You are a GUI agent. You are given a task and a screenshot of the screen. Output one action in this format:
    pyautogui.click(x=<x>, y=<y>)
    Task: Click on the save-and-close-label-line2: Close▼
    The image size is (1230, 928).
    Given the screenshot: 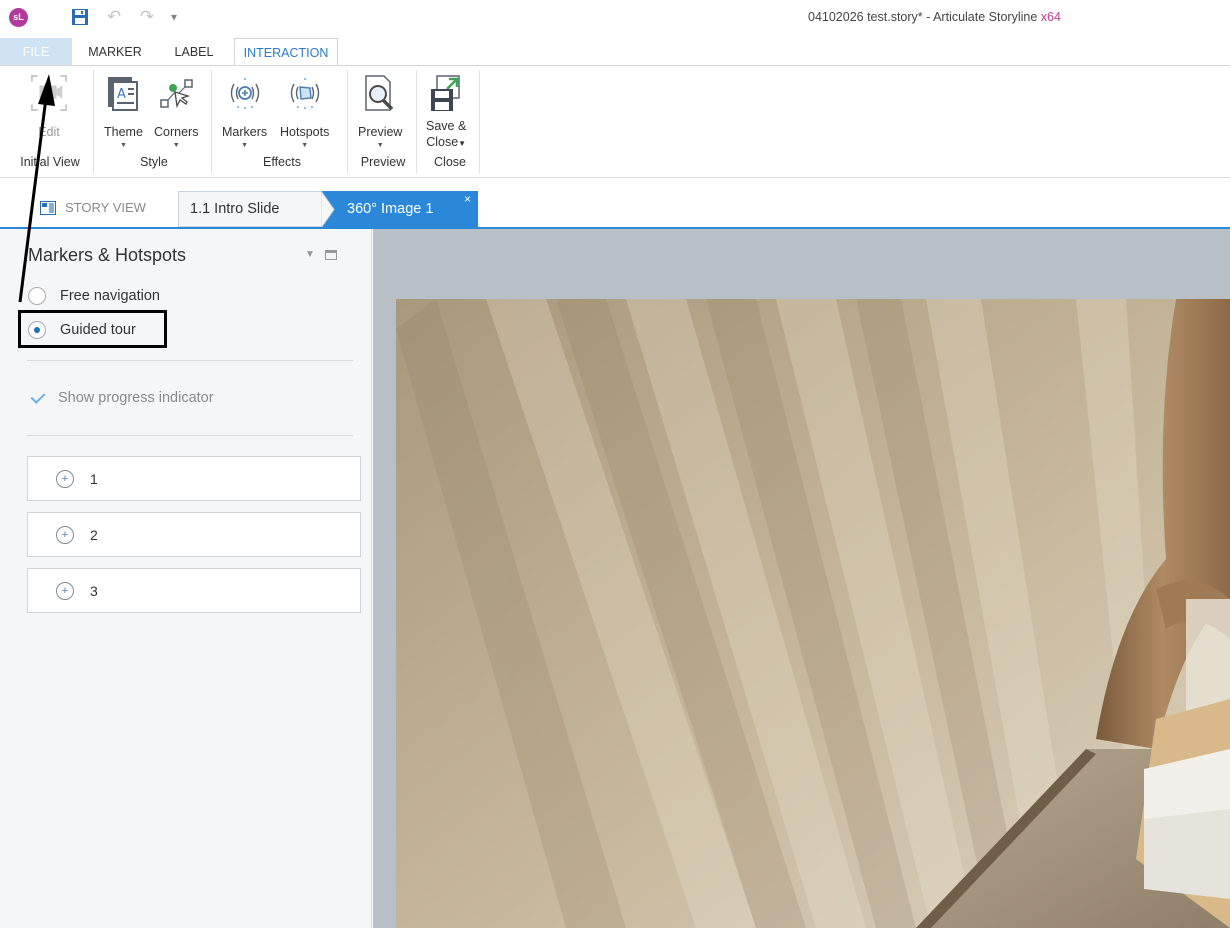 What is the action you would take?
    pyautogui.click(x=446, y=143)
    